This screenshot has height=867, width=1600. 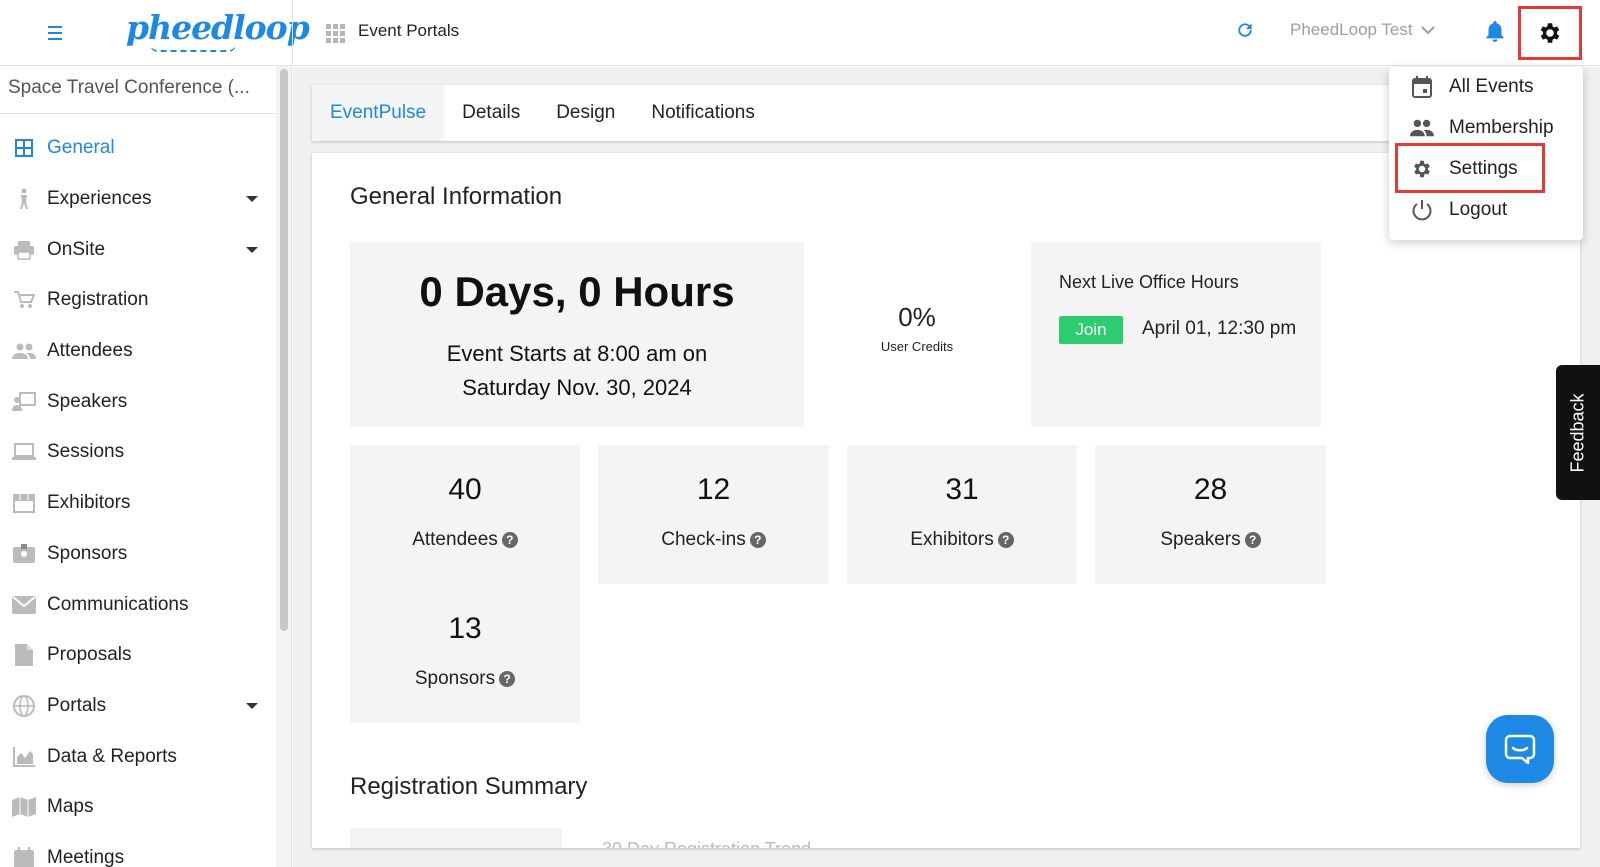 I want to click on join-button: Join, so click(x=1091, y=330).